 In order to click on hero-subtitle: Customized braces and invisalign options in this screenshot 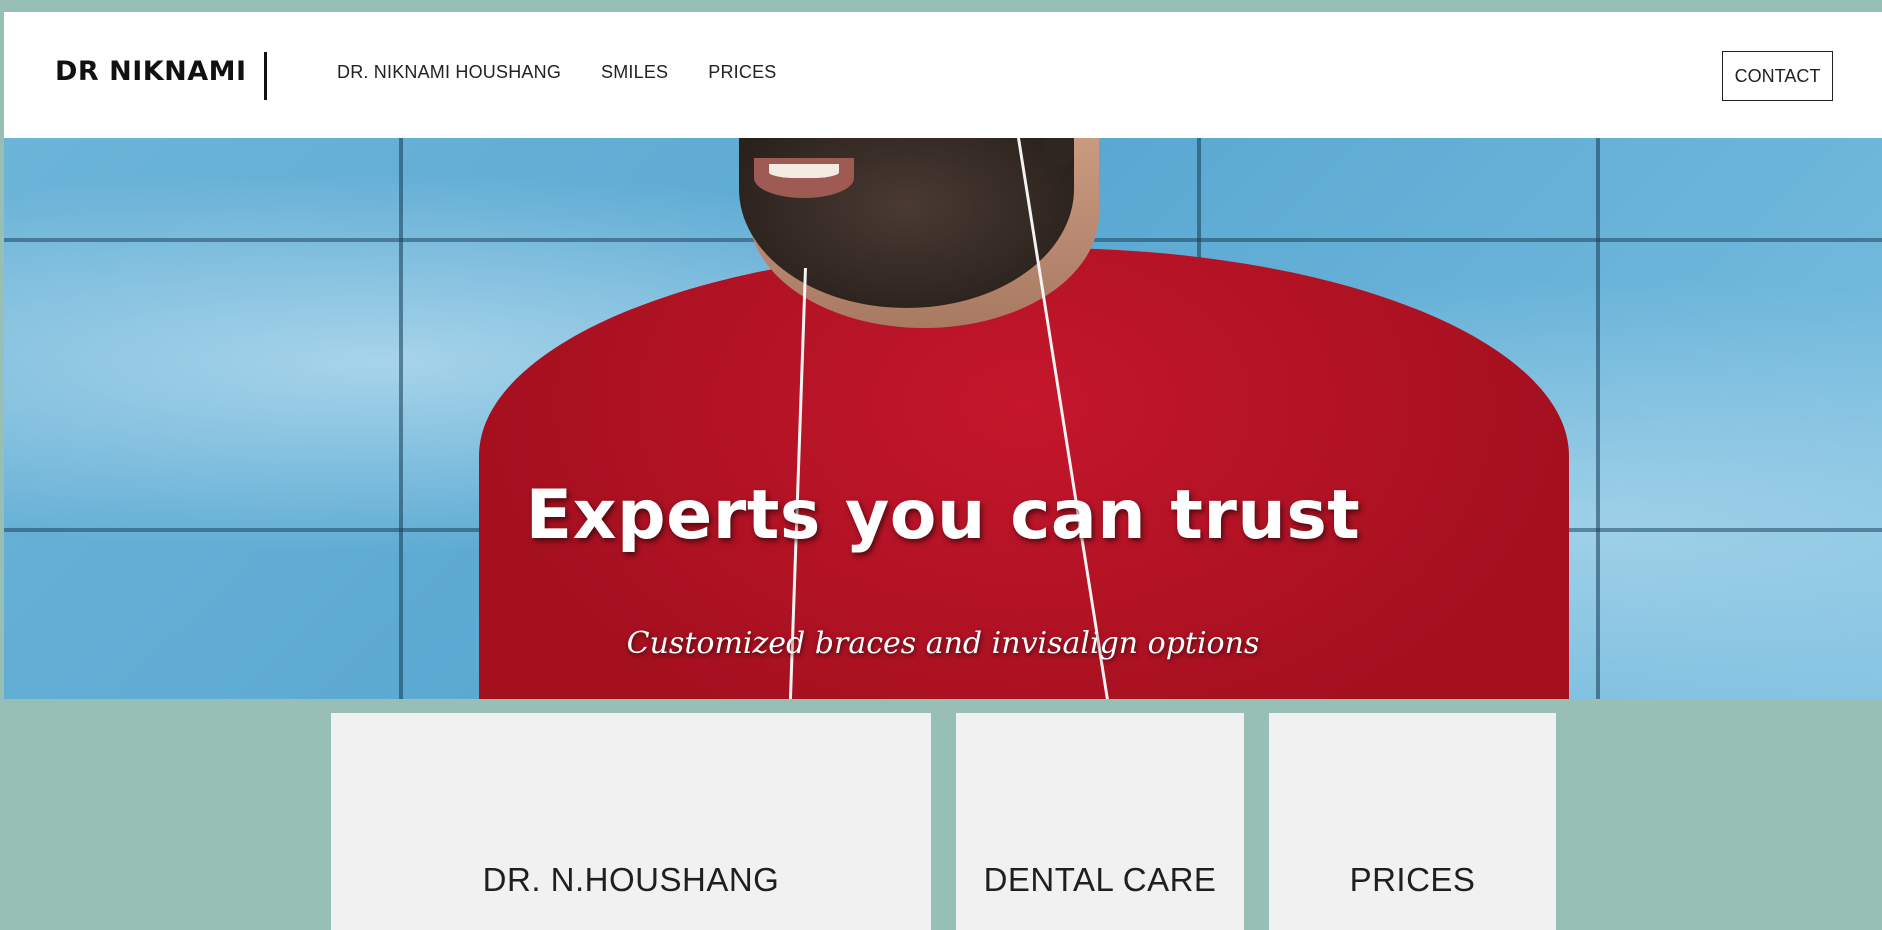, I will do `click(943, 643)`.